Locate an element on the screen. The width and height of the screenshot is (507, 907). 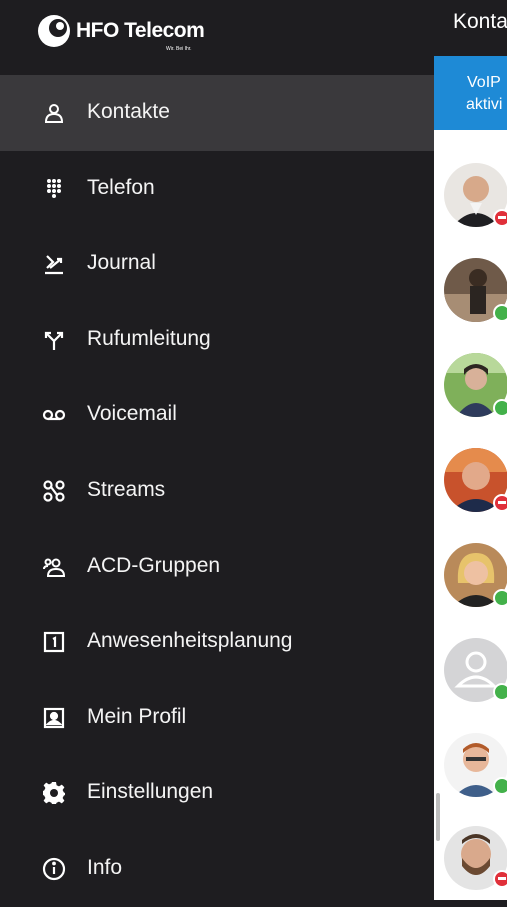
call-forward-icon is located at coordinates (54, 340).